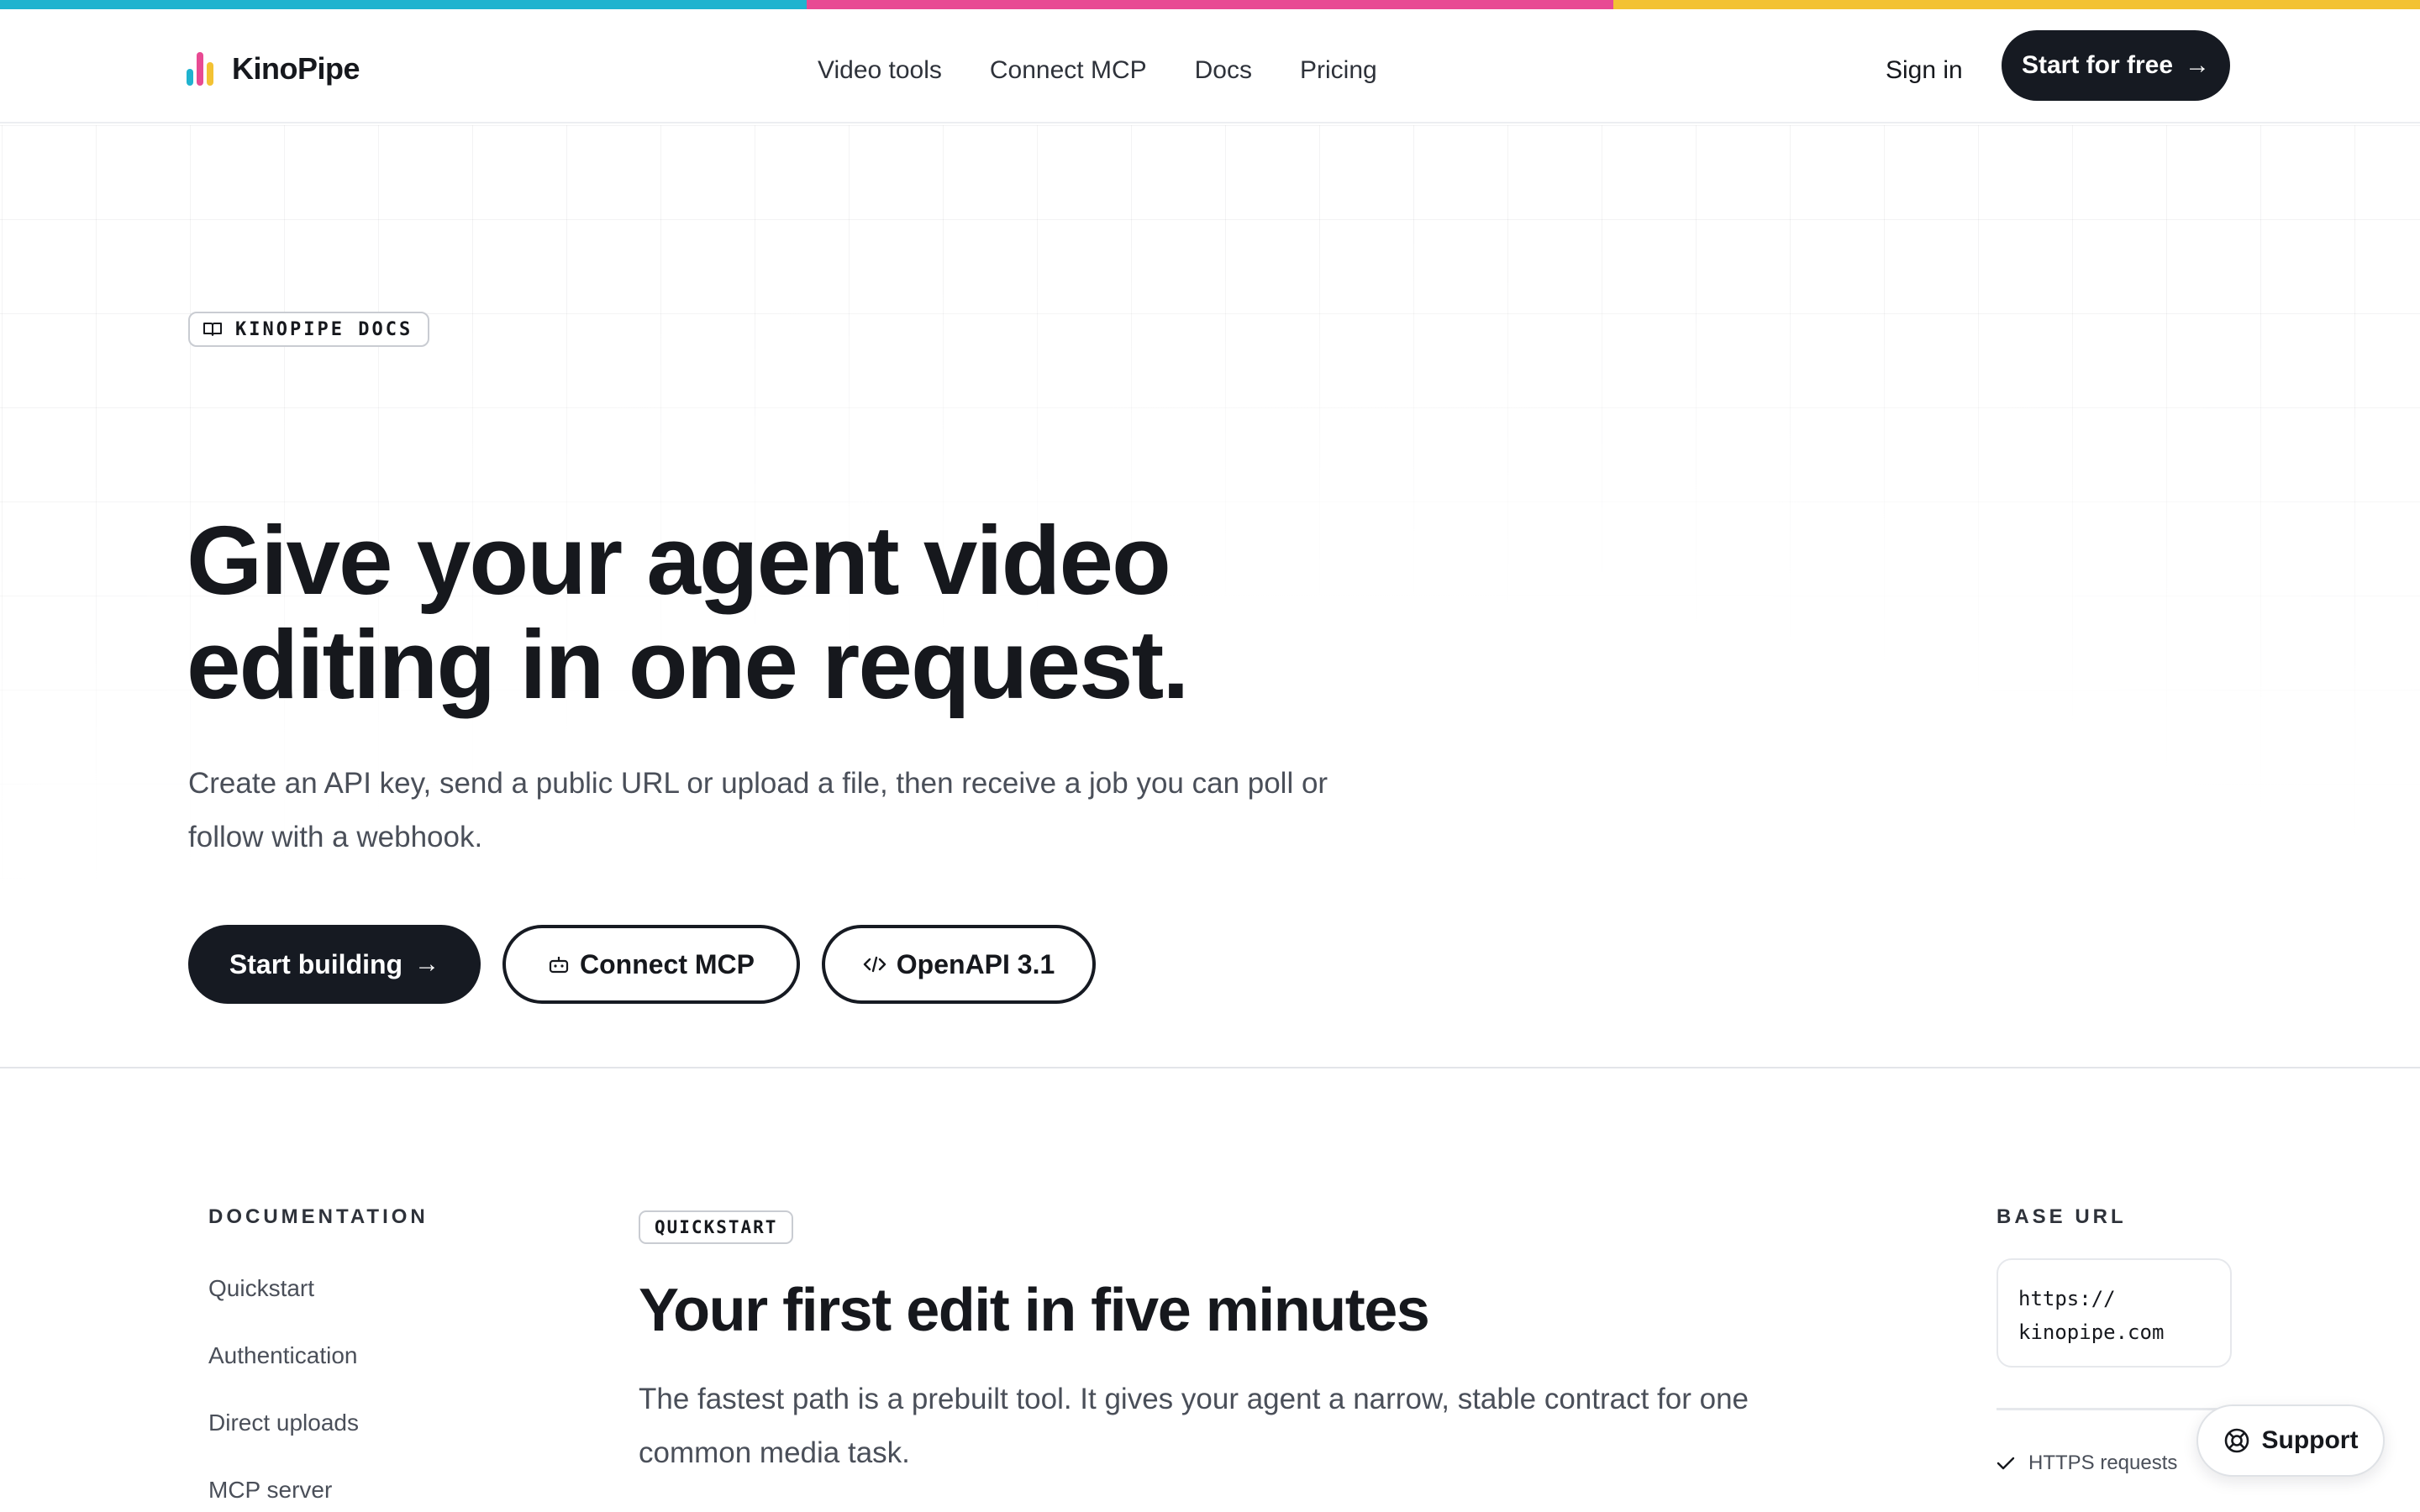 The image size is (2420, 1512). I want to click on https-requests-label: HTTPS requests, so click(2103, 1463).